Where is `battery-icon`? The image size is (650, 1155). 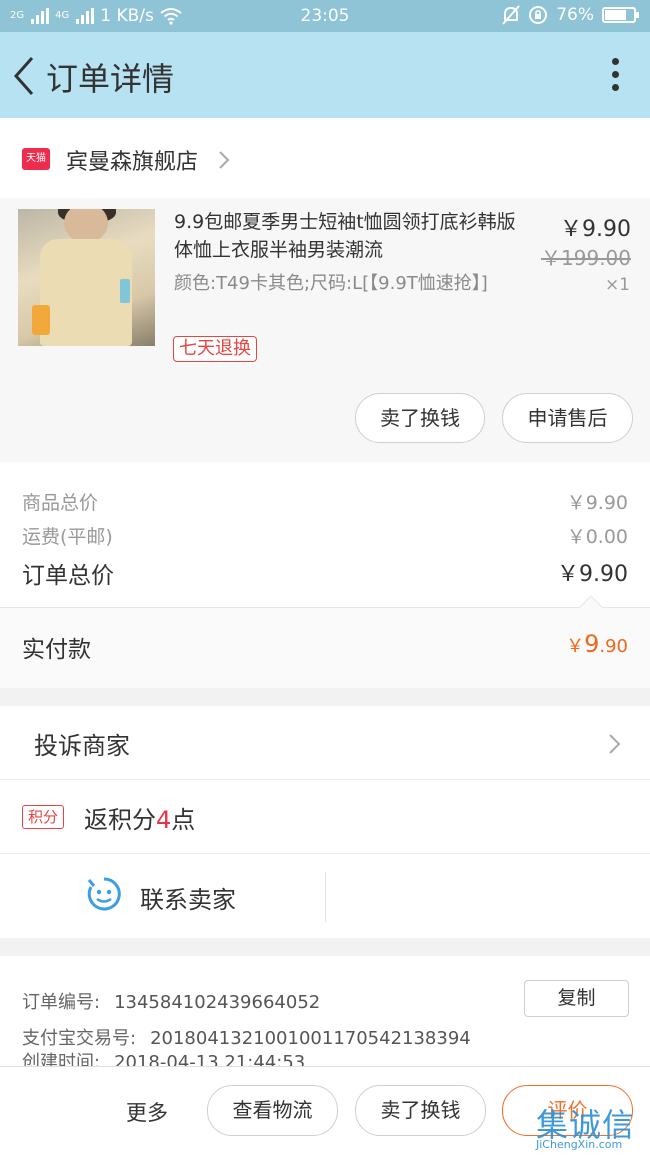 battery-icon is located at coordinates (620, 15).